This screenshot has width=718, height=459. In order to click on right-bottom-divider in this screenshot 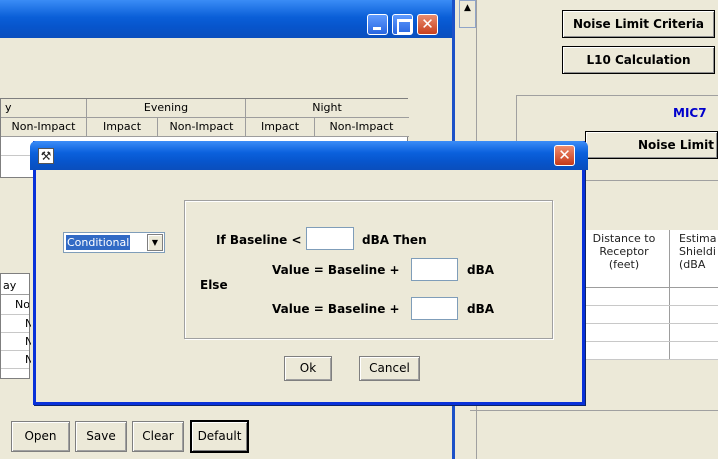, I will do `click(594, 410)`.